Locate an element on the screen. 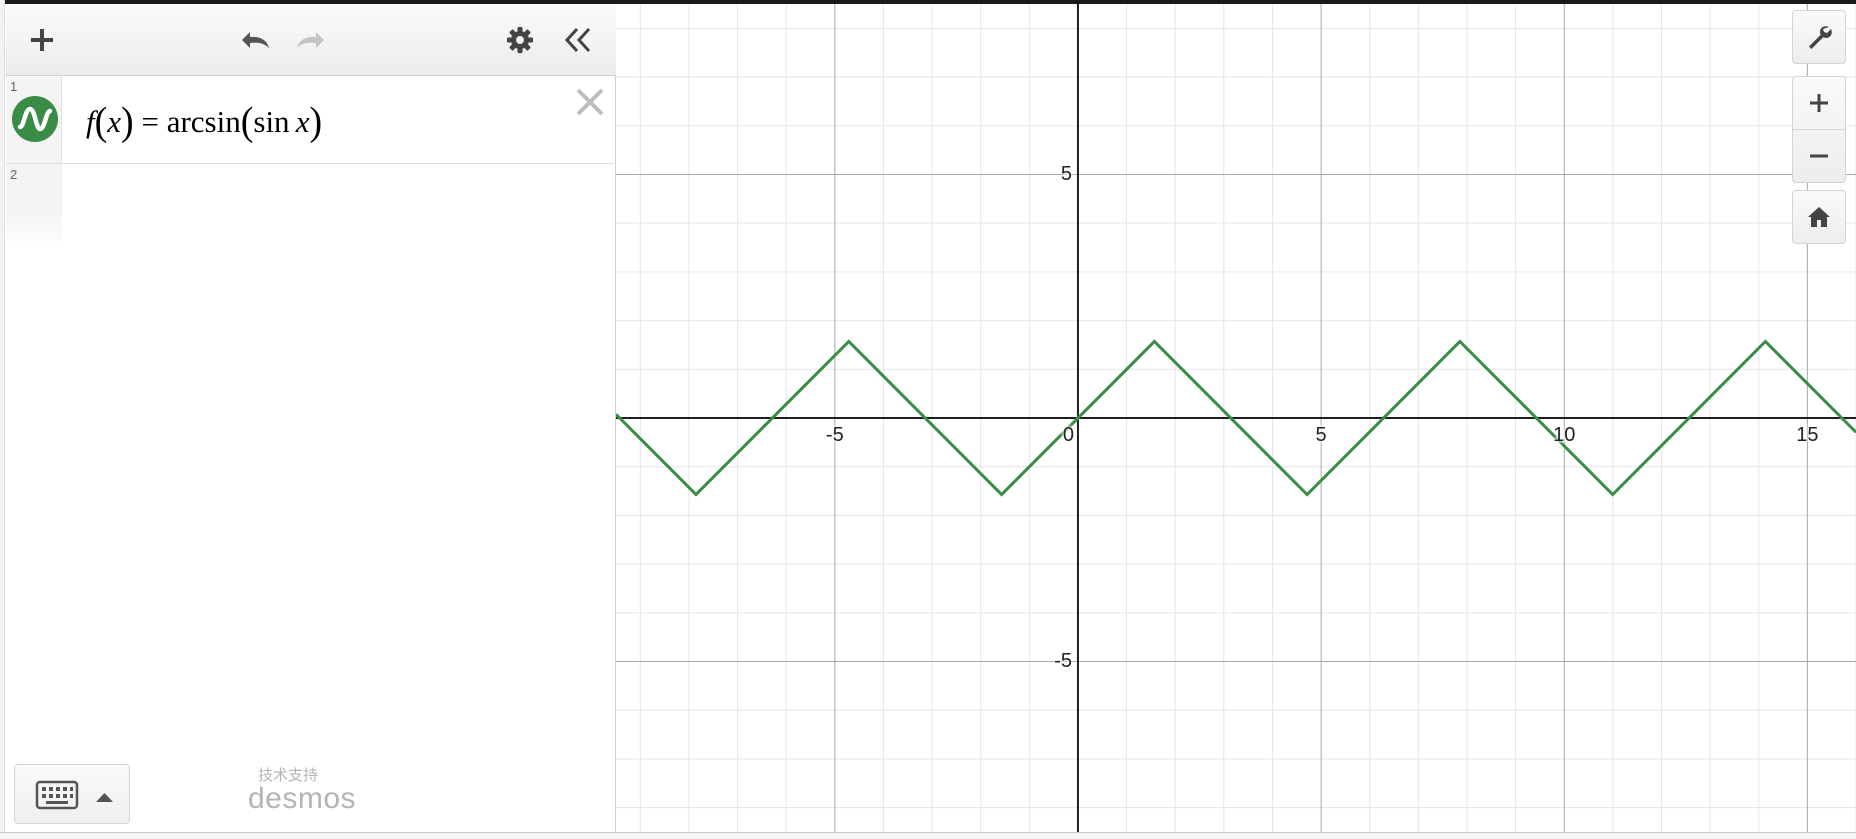 This screenshot has width=1856, height=839. home-icon is located at coordinates (1819, 217).